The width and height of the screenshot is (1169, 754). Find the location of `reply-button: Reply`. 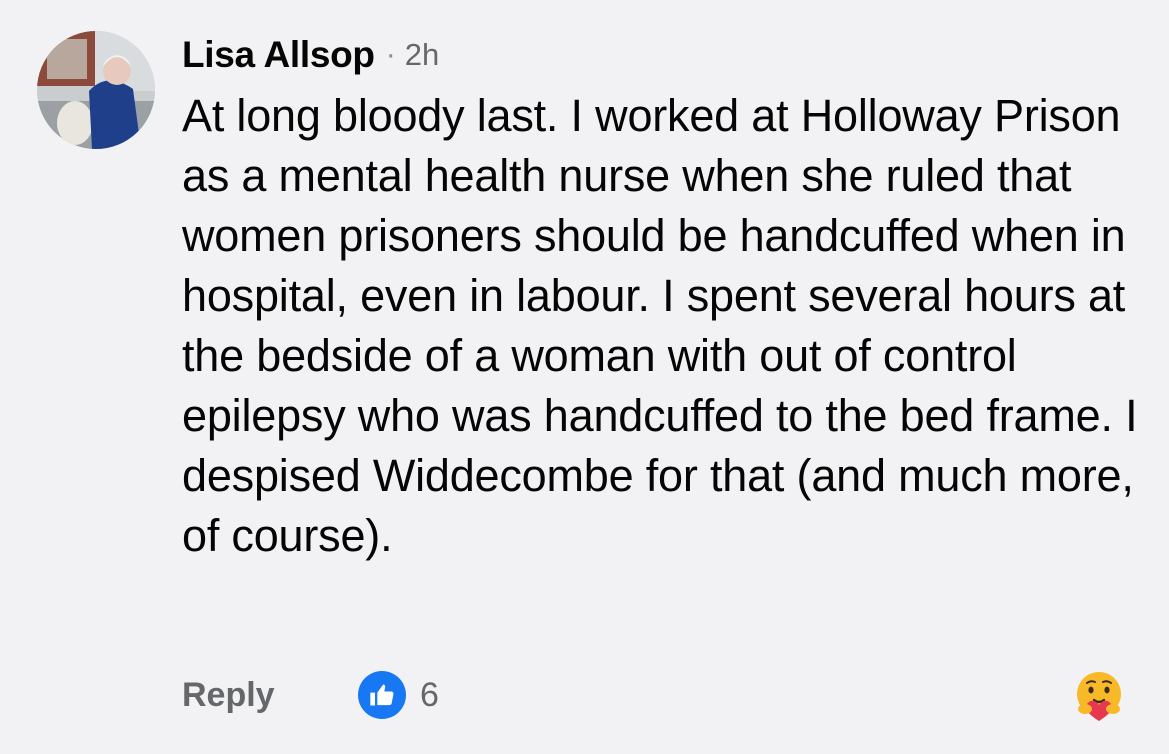

reply-button: Reply is located at coordinates (228, 695).